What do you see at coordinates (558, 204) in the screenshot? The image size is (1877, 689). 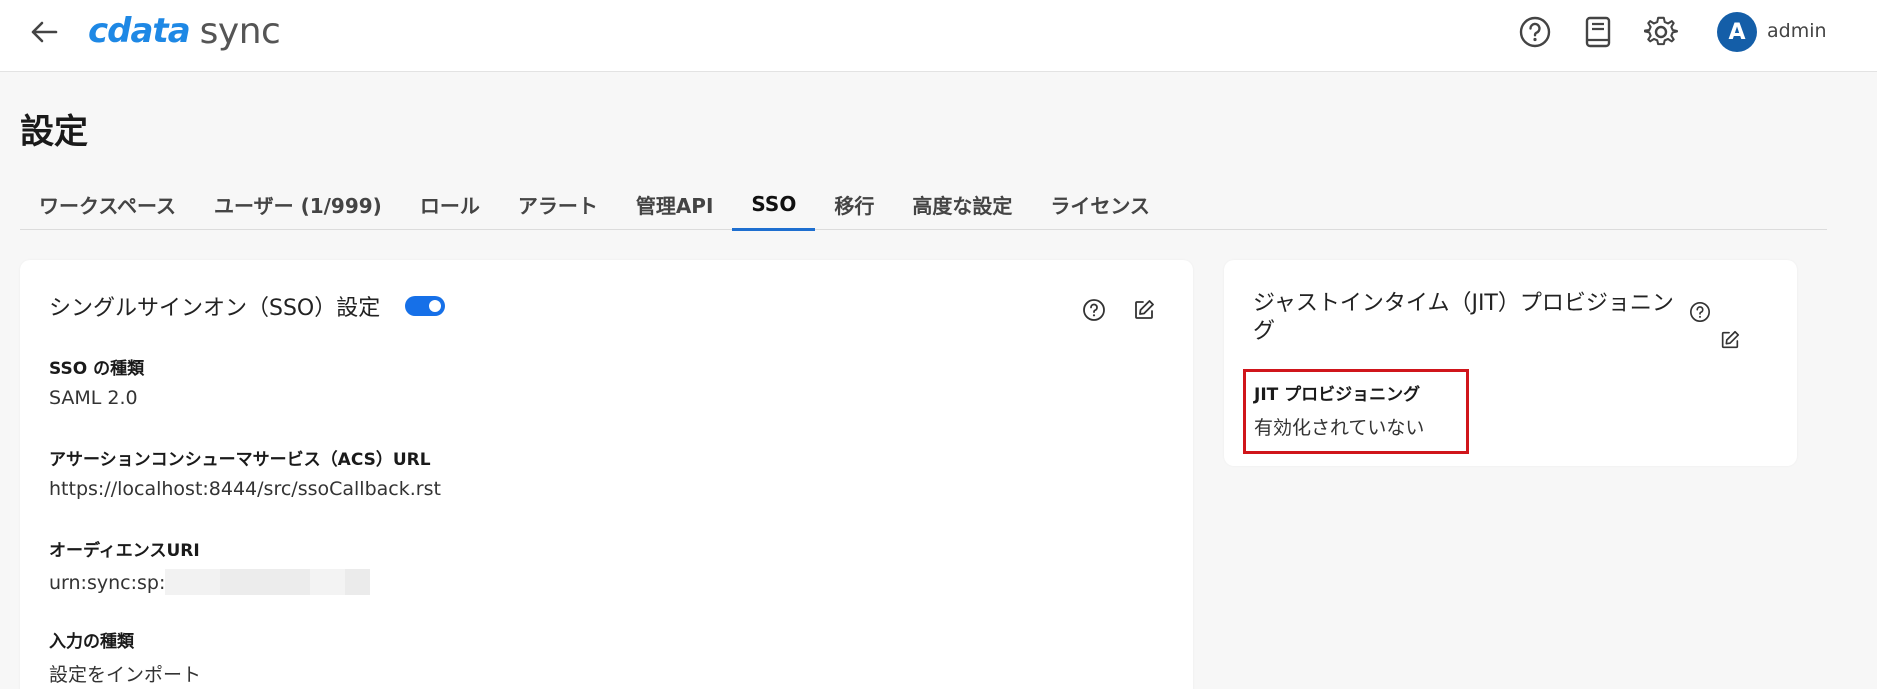 I see `tab-alerts: アラート` at bounding box center [558, 204].